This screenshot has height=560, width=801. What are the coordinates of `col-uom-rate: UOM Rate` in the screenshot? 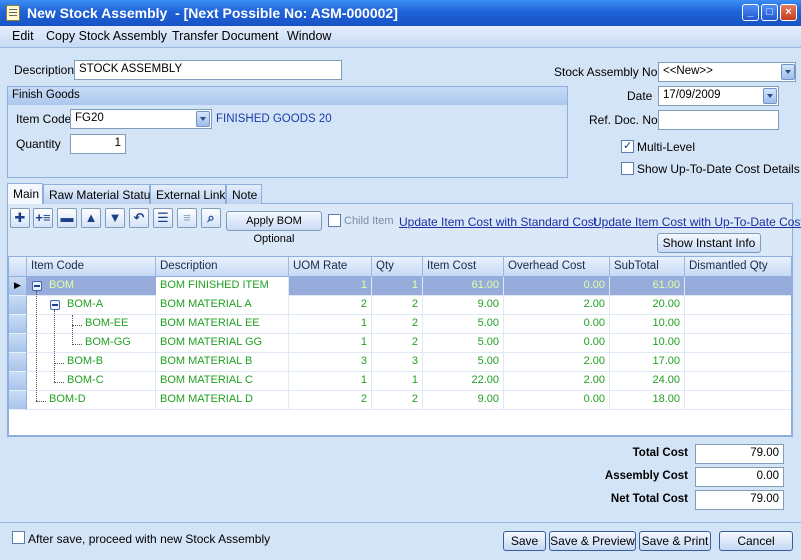 It's located at (330, 267).